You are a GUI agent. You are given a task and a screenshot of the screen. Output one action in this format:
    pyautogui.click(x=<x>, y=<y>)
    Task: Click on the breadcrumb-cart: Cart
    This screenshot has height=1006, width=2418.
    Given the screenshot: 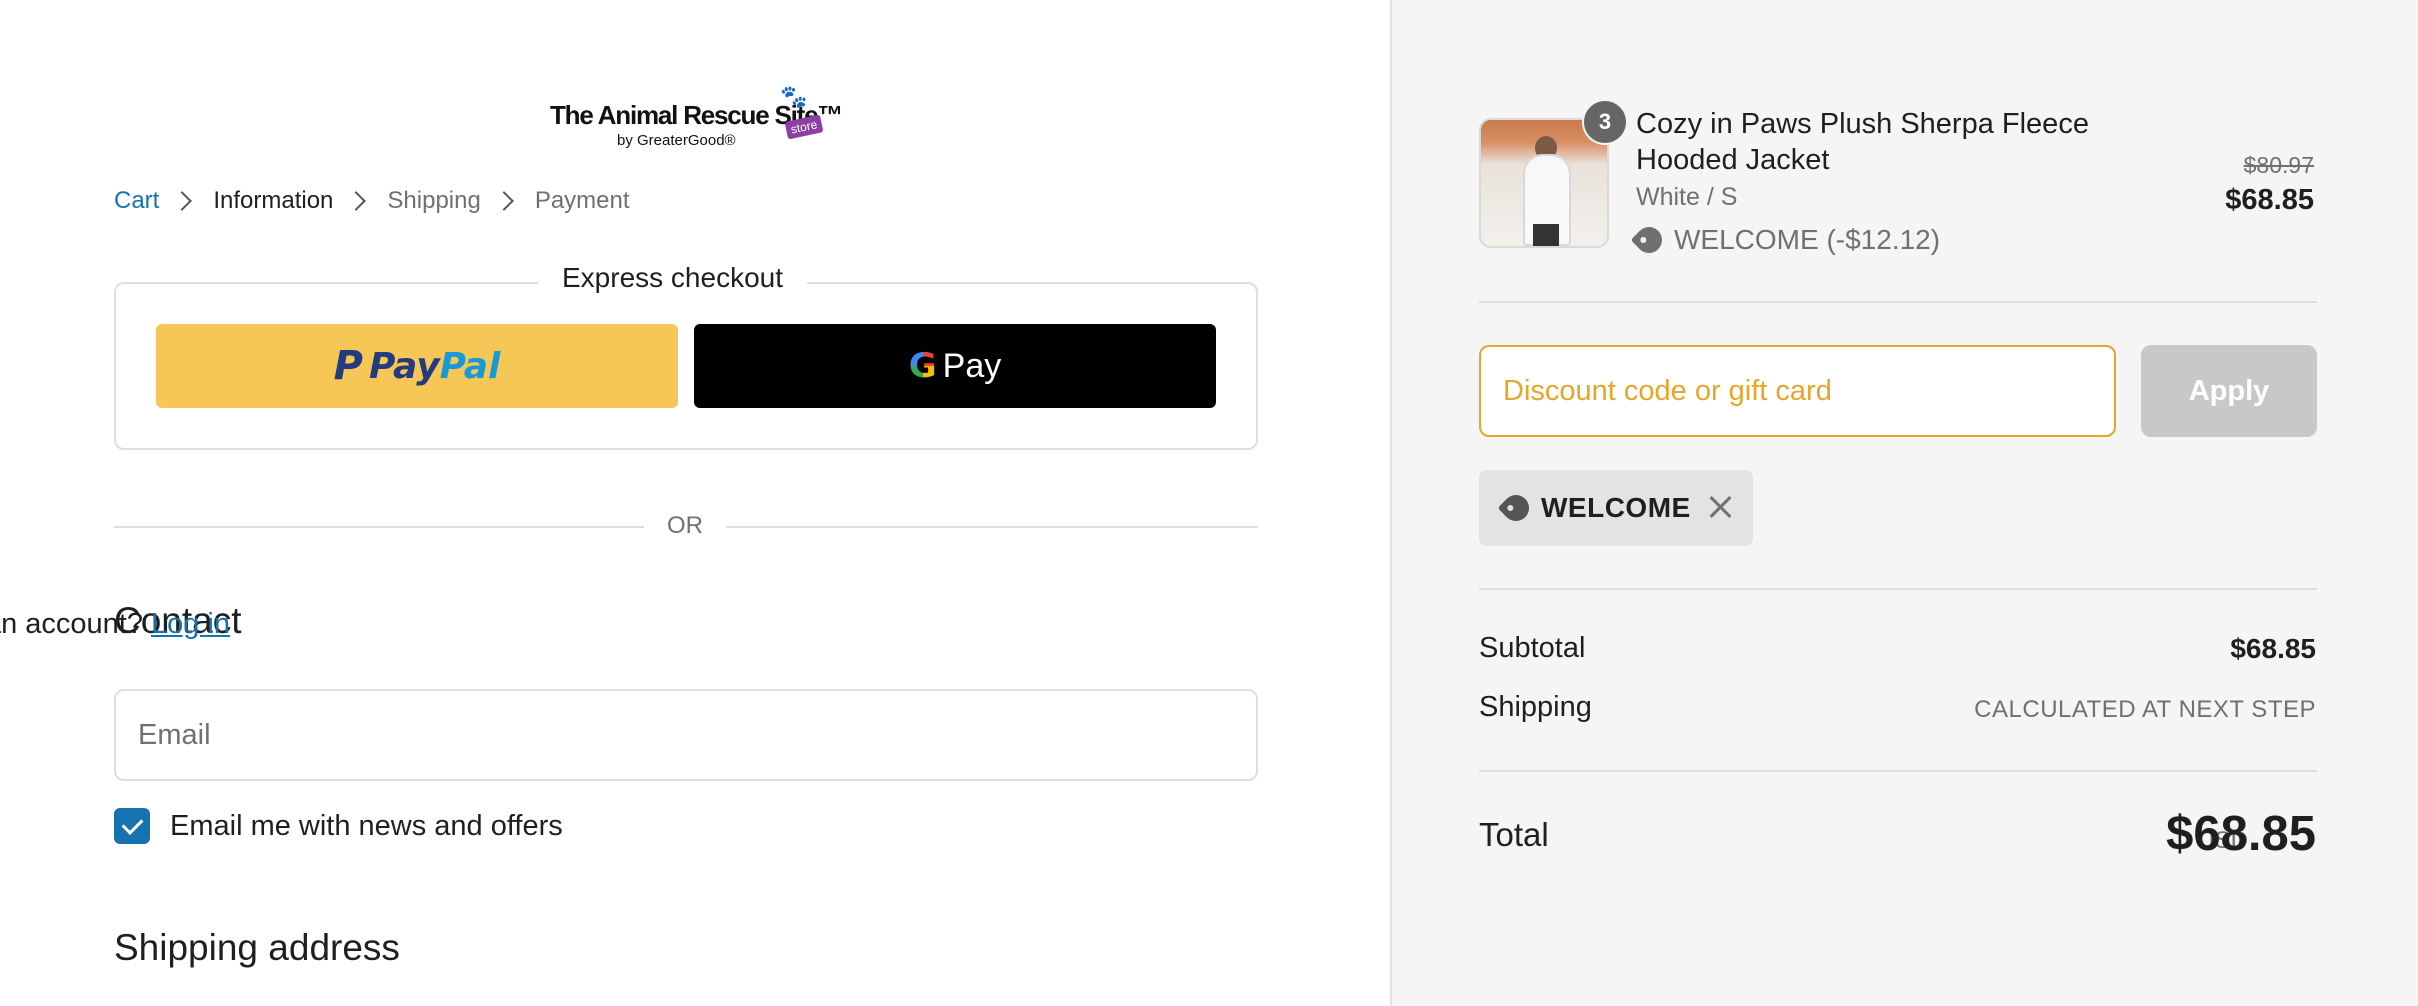 What is the action you would take?
    pyautogui.click(x=136, y=201)
    